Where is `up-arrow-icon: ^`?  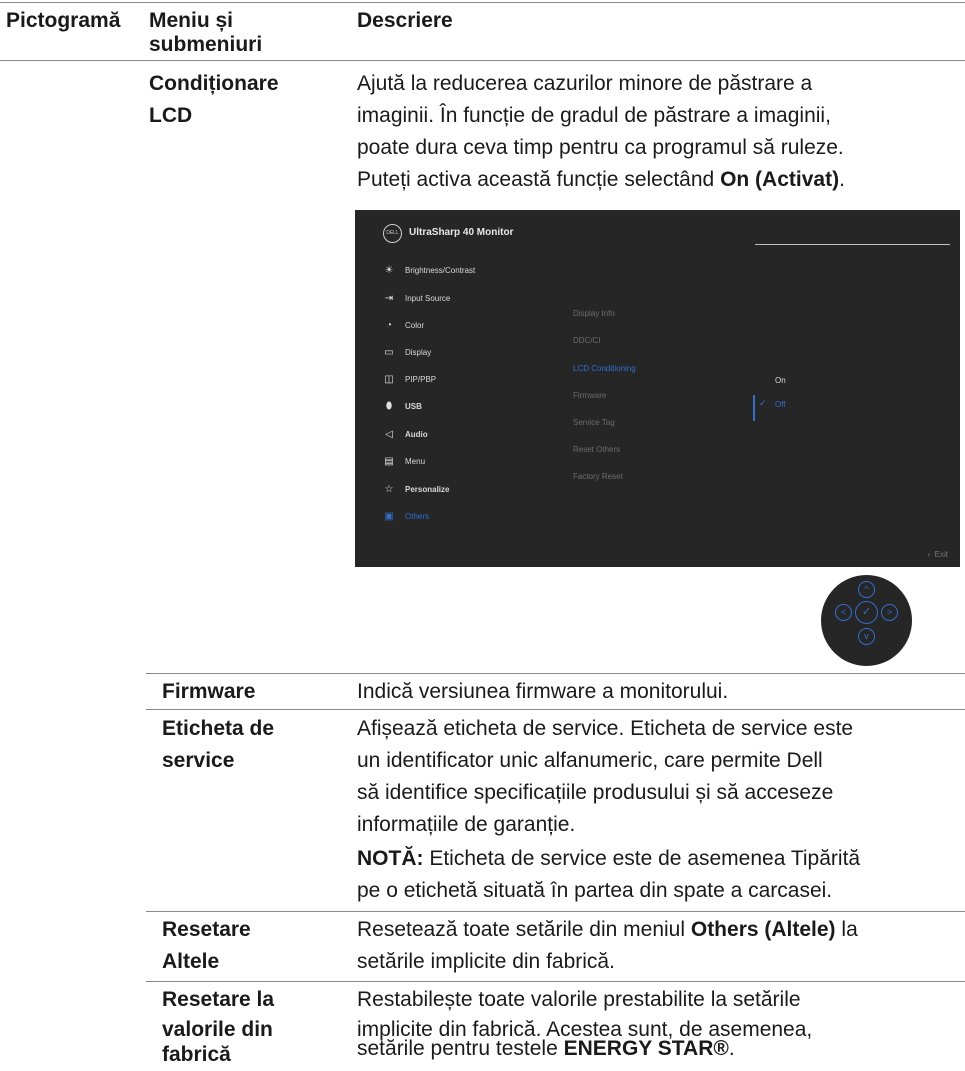
up-arrow-icon: ^ is located at coordinates (866, 589).